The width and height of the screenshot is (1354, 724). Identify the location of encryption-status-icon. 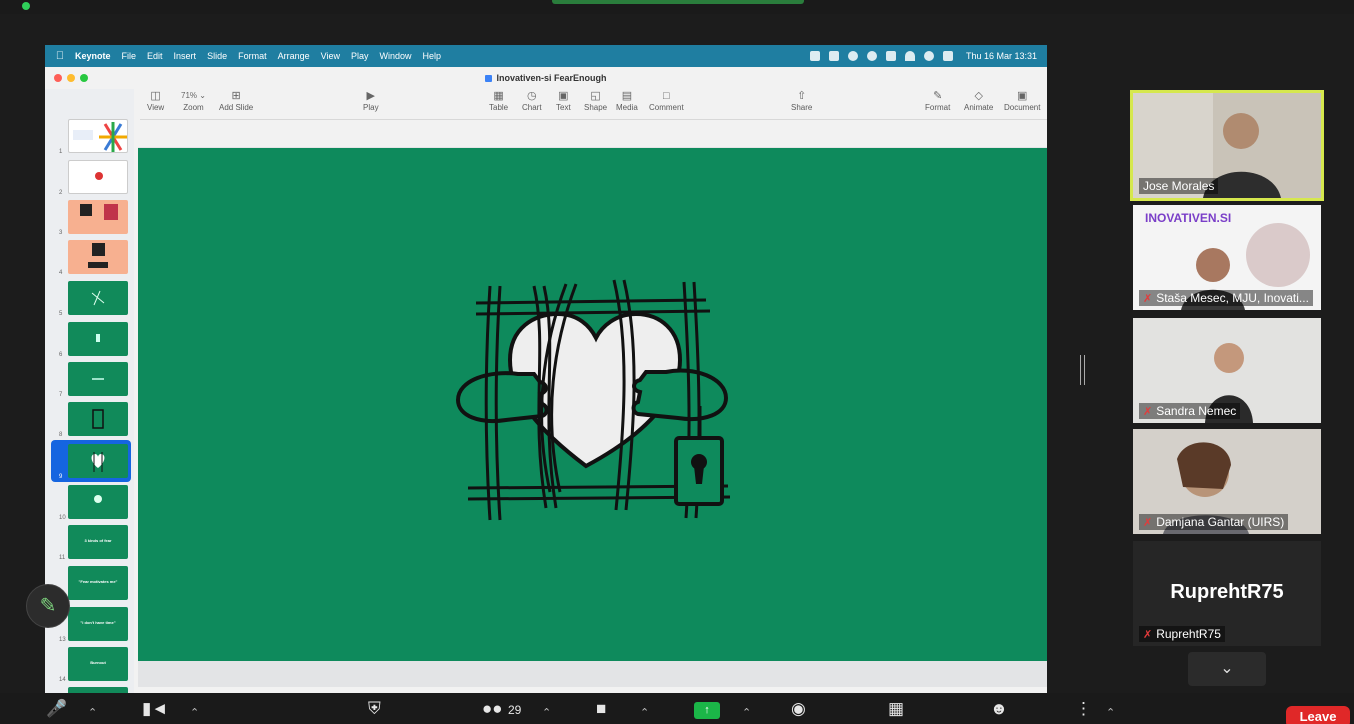
(26, 6).